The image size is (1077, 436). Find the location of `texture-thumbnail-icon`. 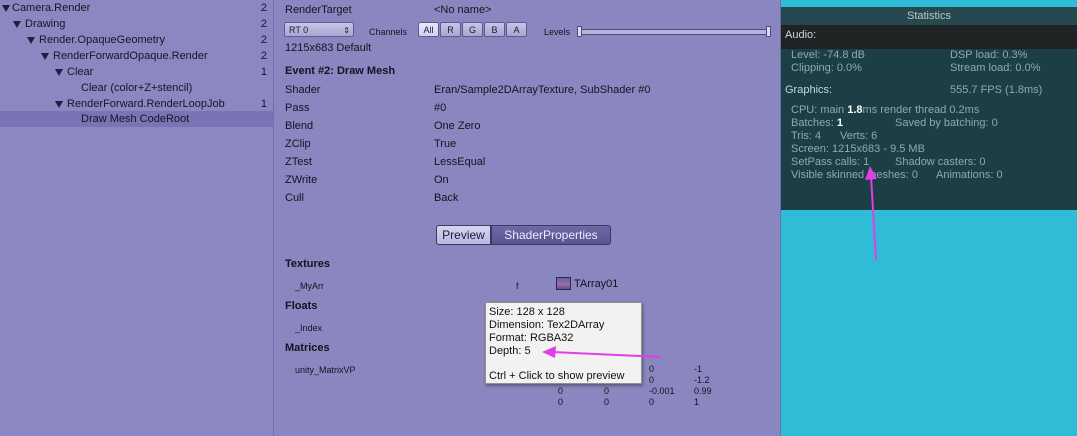

texture-thumbnail-icon is located at coordinates (563, 283).